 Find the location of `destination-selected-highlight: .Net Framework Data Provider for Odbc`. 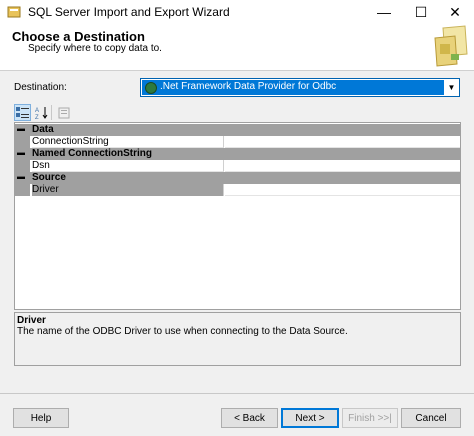

destination-selected-highlight: .Net Framework Data Provider for Odbc is located at coordinates (293, 87).